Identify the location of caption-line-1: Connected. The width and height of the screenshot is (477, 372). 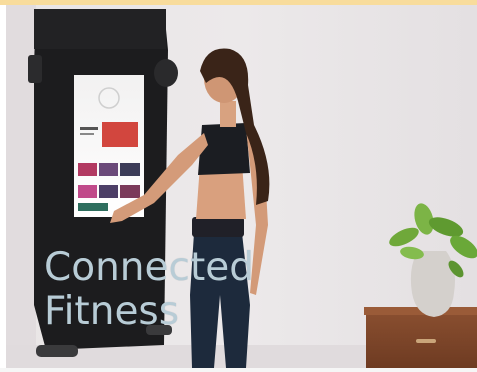
(149, 267).